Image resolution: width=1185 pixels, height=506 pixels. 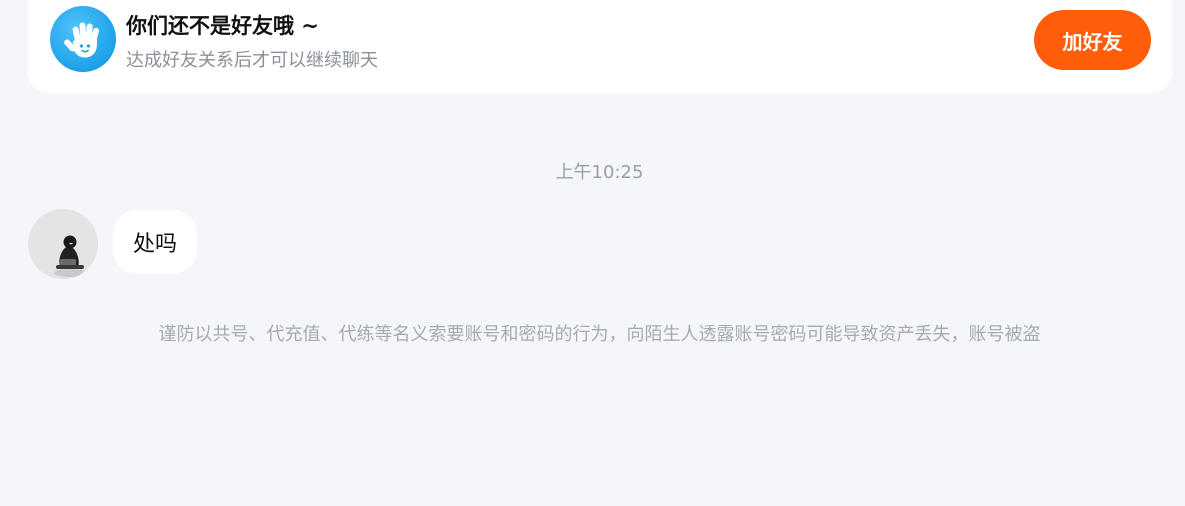 What do you see at coordinates (599, 172) in the screenshot?
I see `message-timestamp: 上午10:25` at bounding box center [599, 172].